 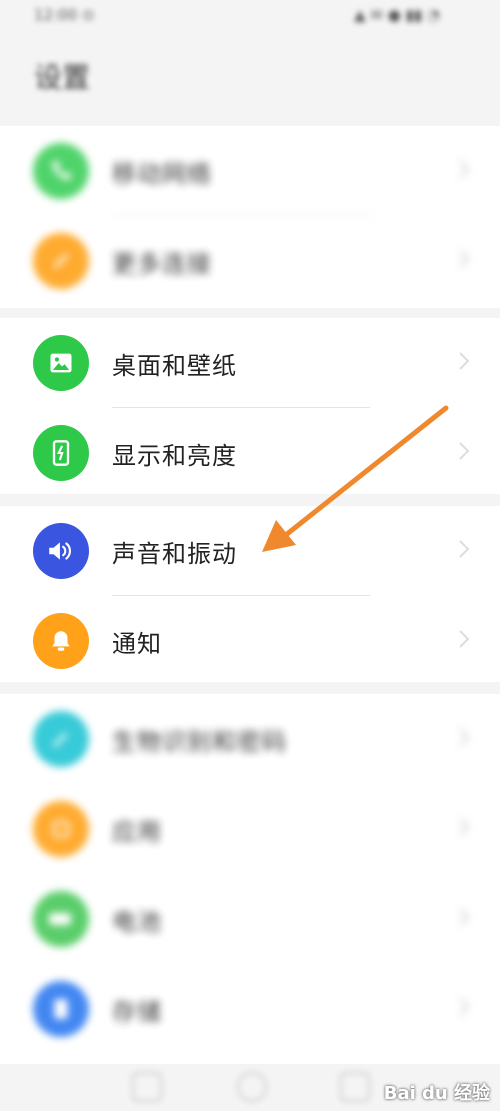 What do you see at coordinates (61, 1009) in the screenshot?
I see `storage-icon` at bounding box center [61, 1009].